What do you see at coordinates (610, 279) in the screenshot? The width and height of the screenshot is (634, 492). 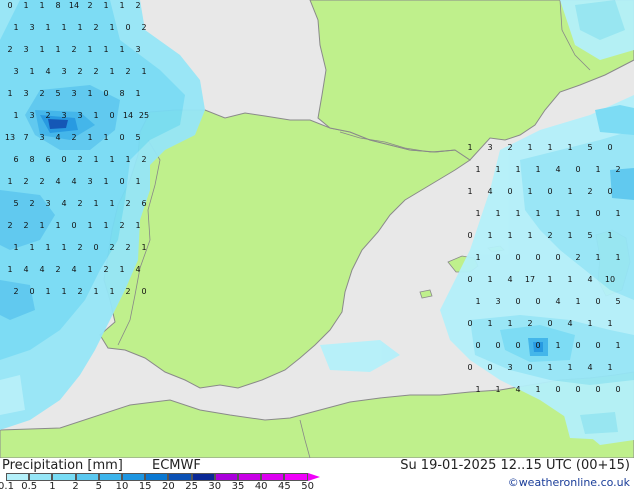 I see `precip-value-label: 10` at bounding box center [610, 279].